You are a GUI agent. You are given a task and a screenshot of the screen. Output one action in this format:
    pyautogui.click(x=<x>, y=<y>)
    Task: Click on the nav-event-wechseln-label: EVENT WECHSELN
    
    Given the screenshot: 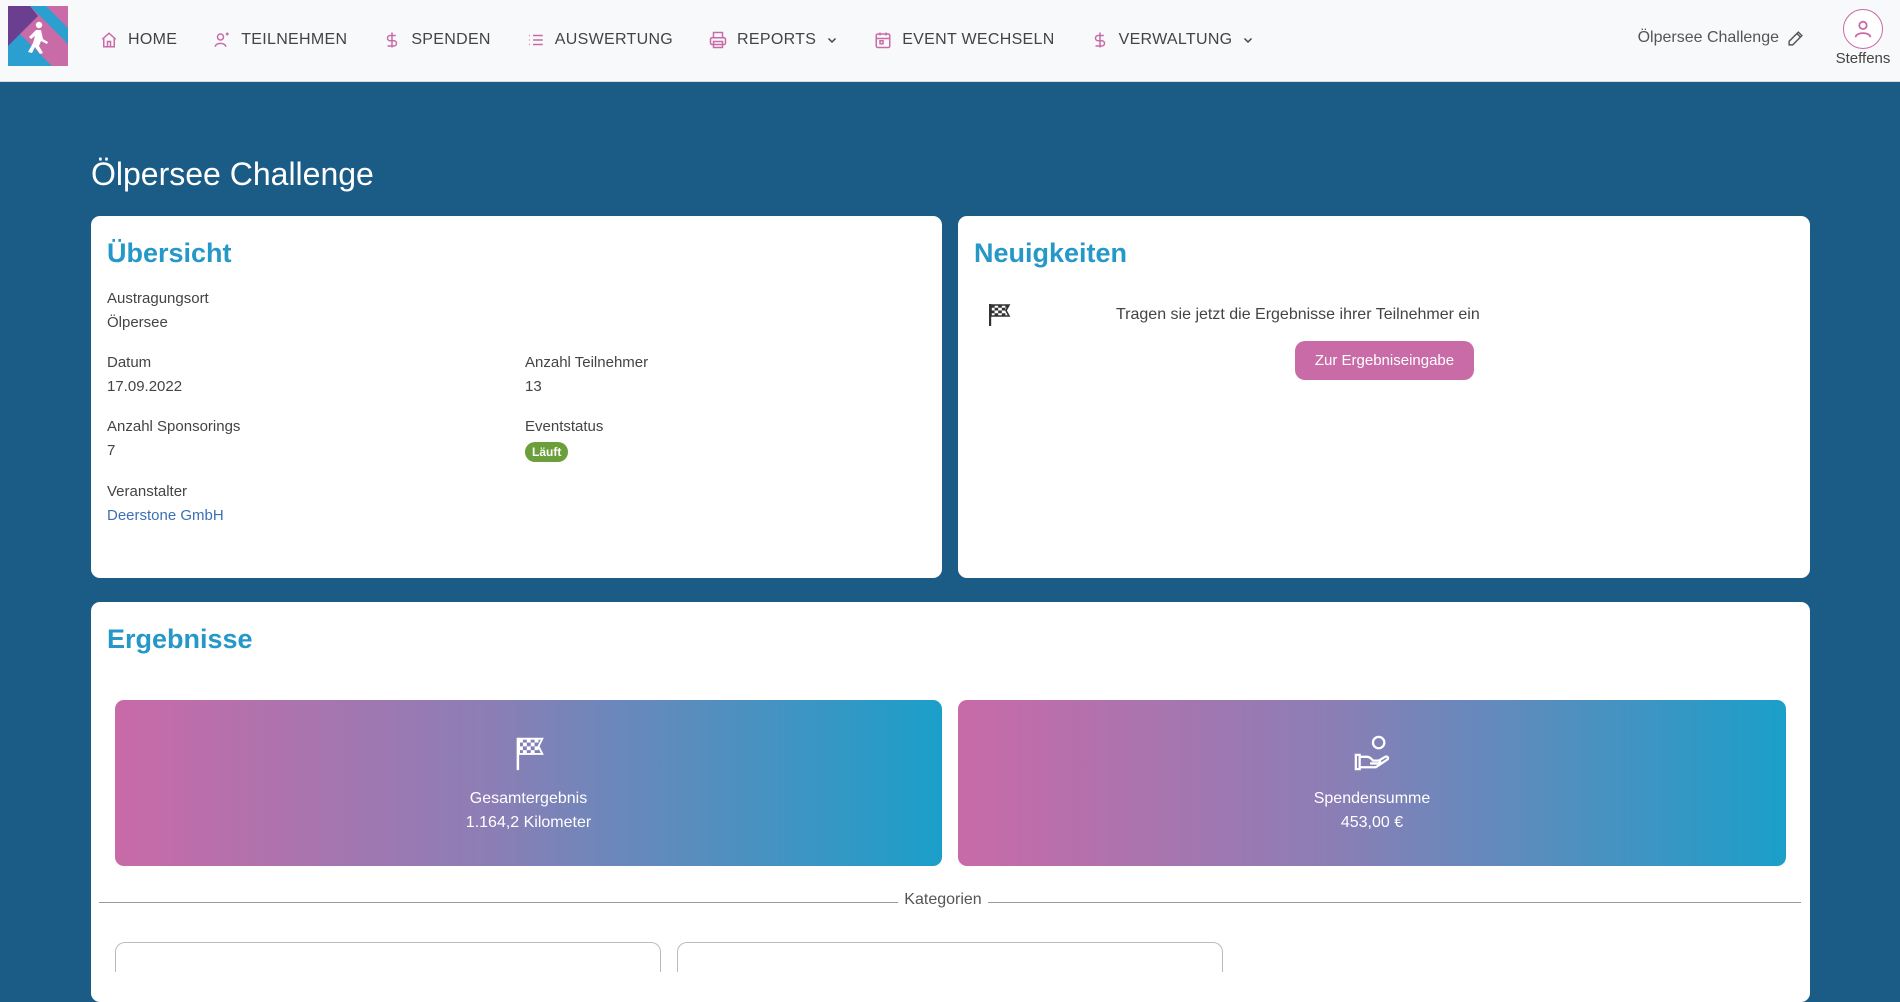 What is the action you would take?
    pyautogui.click(x=978, y=39)
    